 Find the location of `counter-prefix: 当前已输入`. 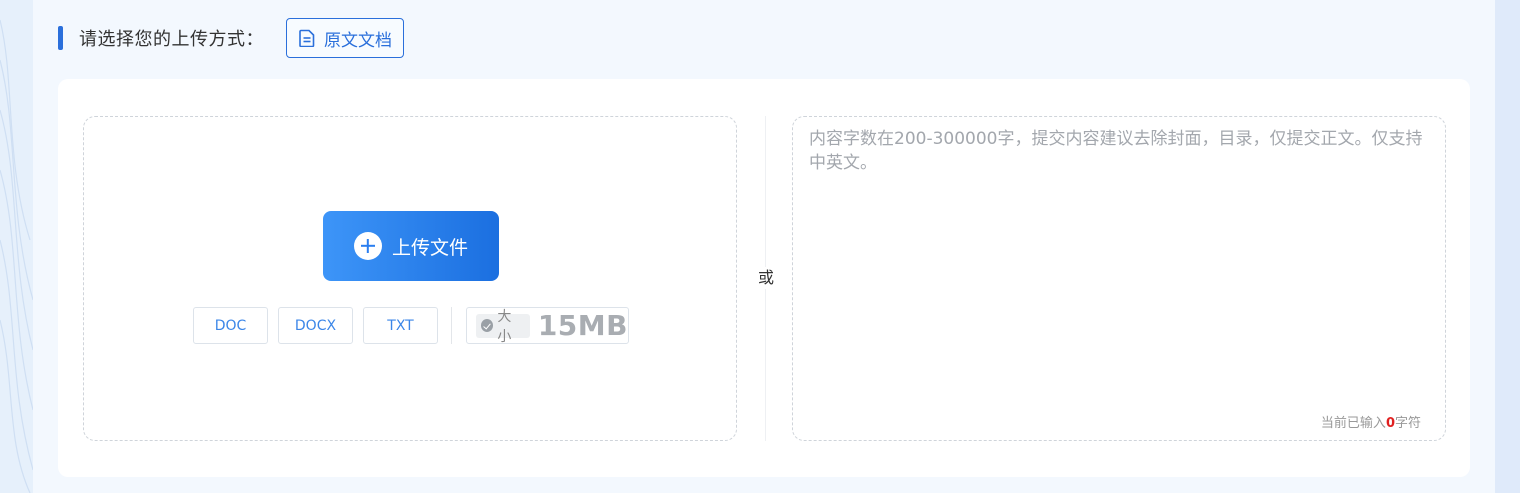

counter-prefix: 当前已输入 is located at coordinates (1353, 423).